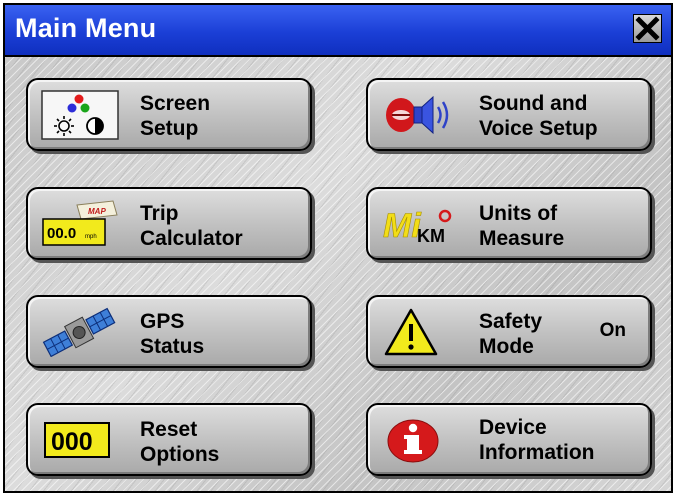 Image resolution: width=678 pixels, height=498 pixels. What do you see at coordinates (175, 116) in the screenshot?
I see `screen-setup-label: Screen Setup` at bounding box center [175, 116].